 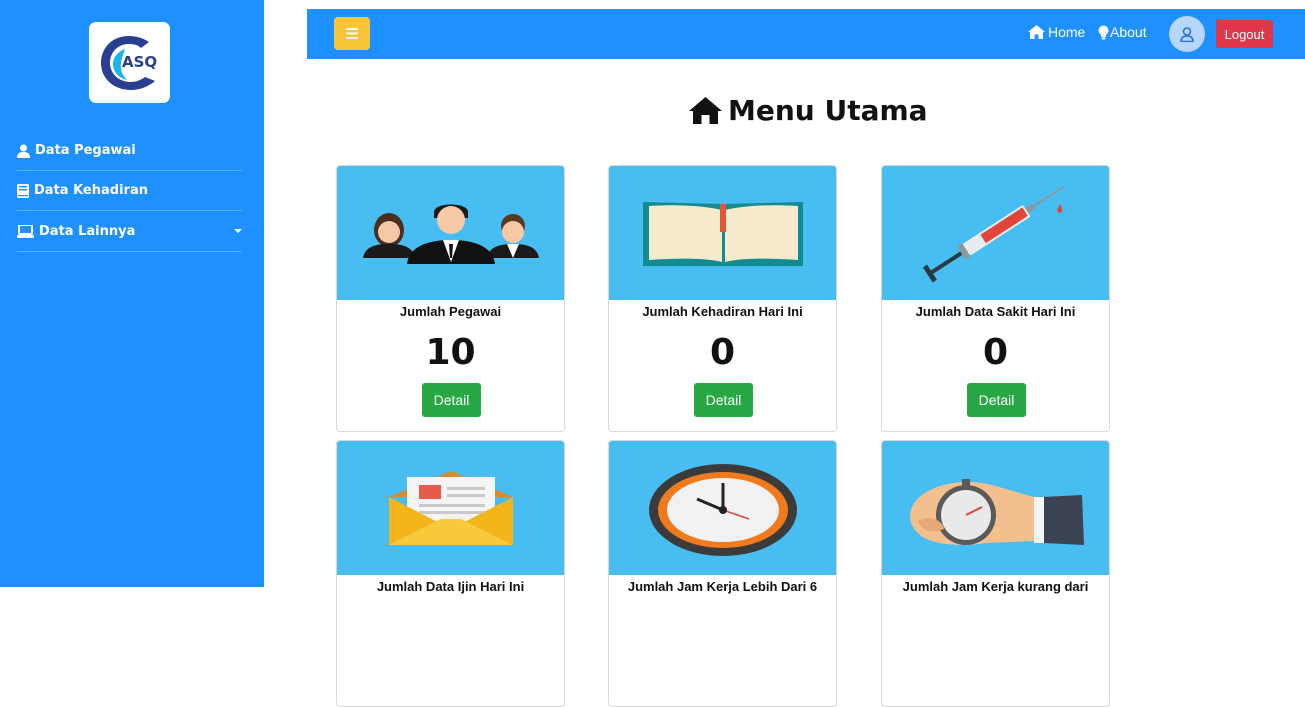 I want to click on home-link-label: Home, so click(x=1067, y=32).